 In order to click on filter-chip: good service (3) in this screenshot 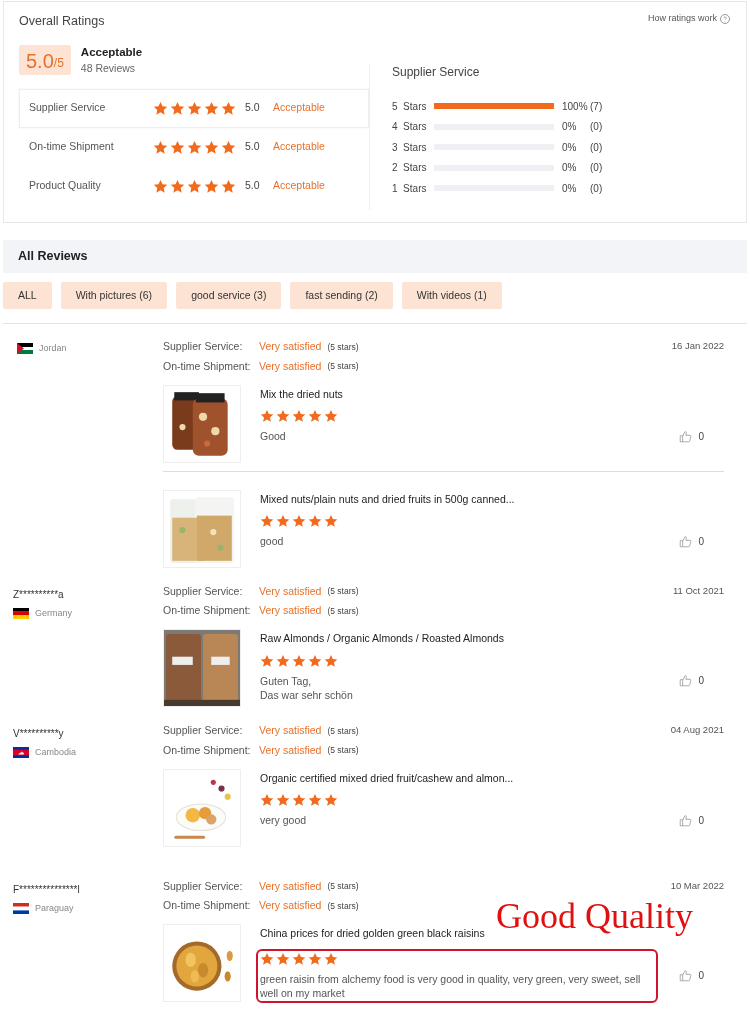, I will do `click(229, 295)`.